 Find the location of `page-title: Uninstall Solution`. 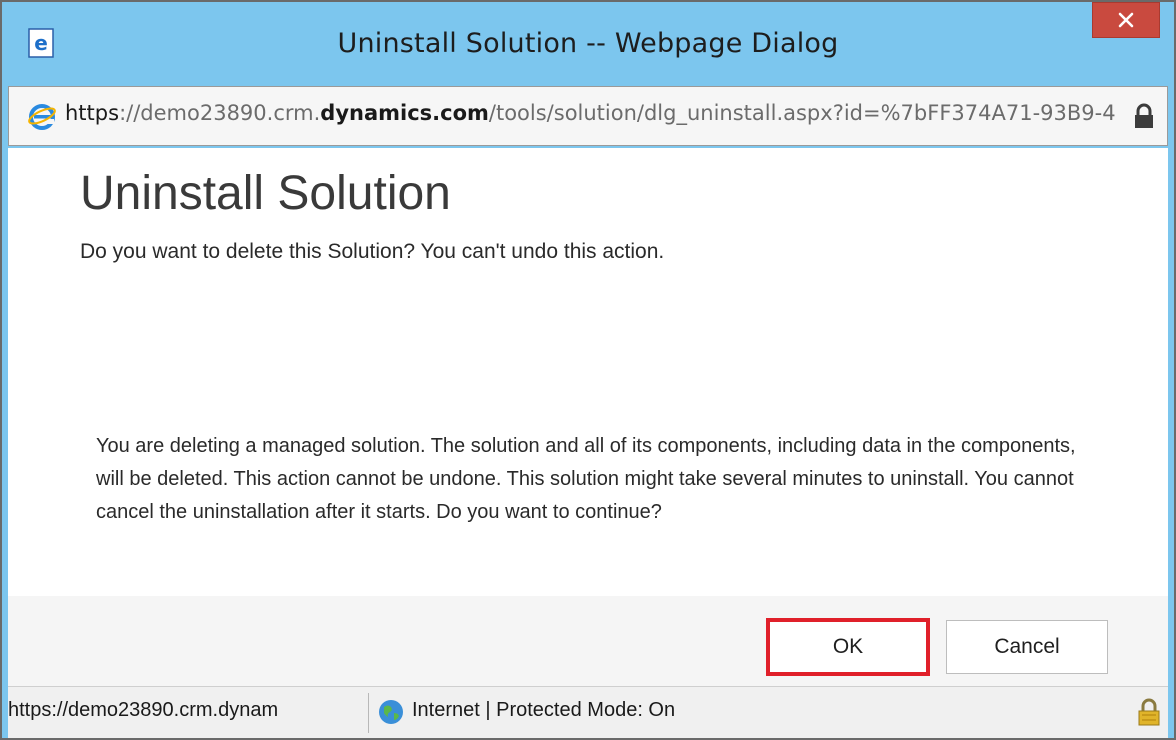

page-title: Uninstall Solution is located at coordinates (265, 193).